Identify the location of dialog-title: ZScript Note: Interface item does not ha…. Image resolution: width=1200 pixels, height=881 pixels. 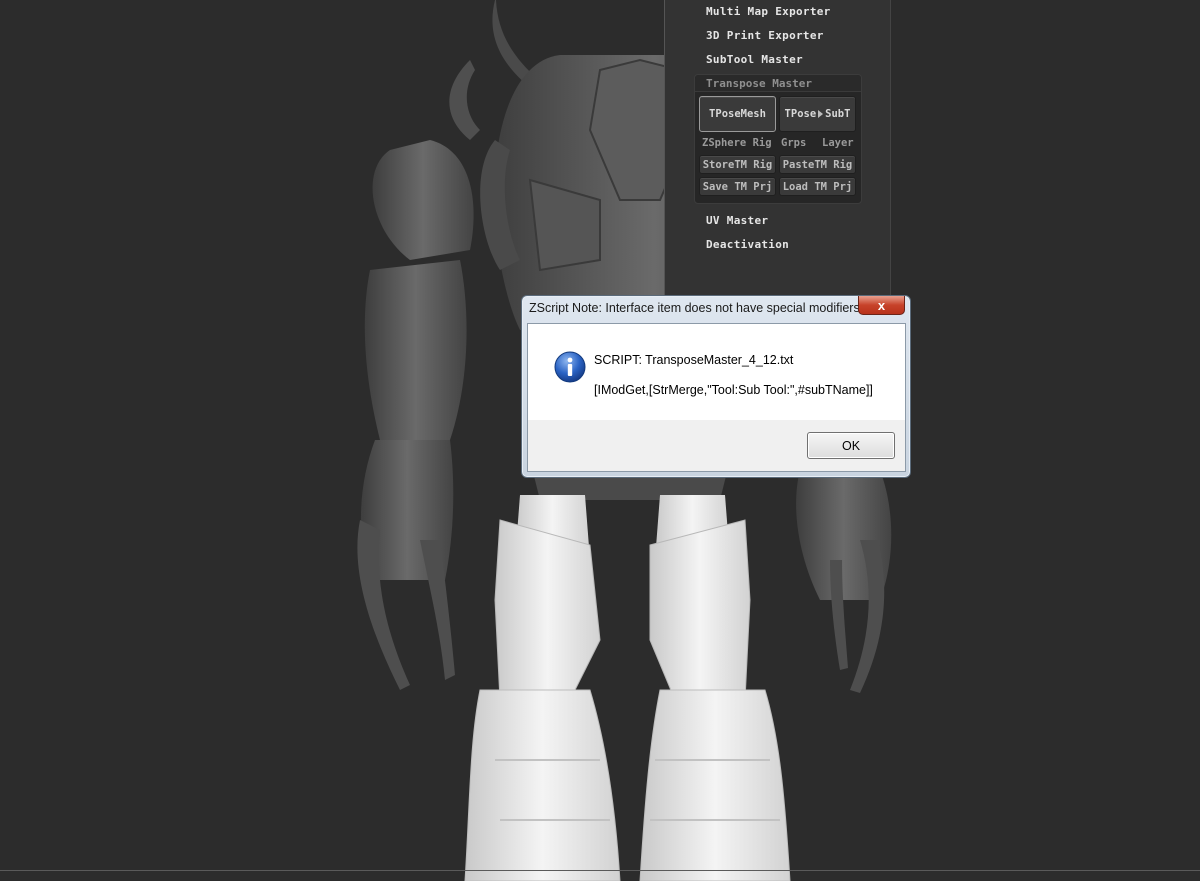
(696, 308).